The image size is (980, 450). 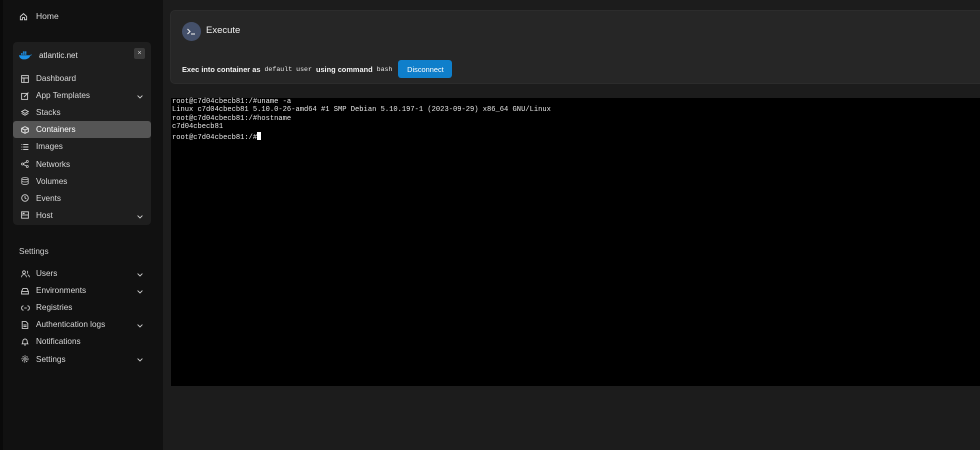 What do you see at coordinates (1, 225) in the screenshot?
I see `sidebar-edge` at bounding box center [1, 225].